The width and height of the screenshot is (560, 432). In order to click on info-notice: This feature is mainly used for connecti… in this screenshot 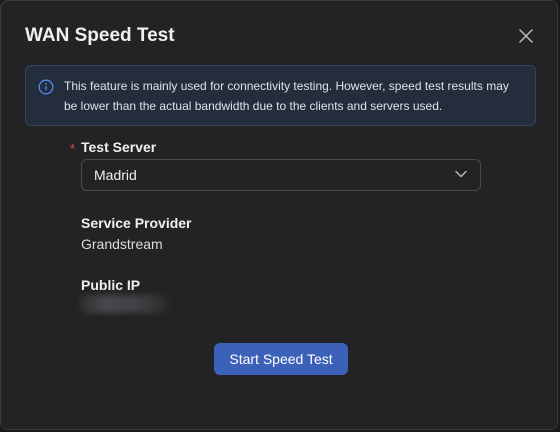, I will do `click(280, 95)`.